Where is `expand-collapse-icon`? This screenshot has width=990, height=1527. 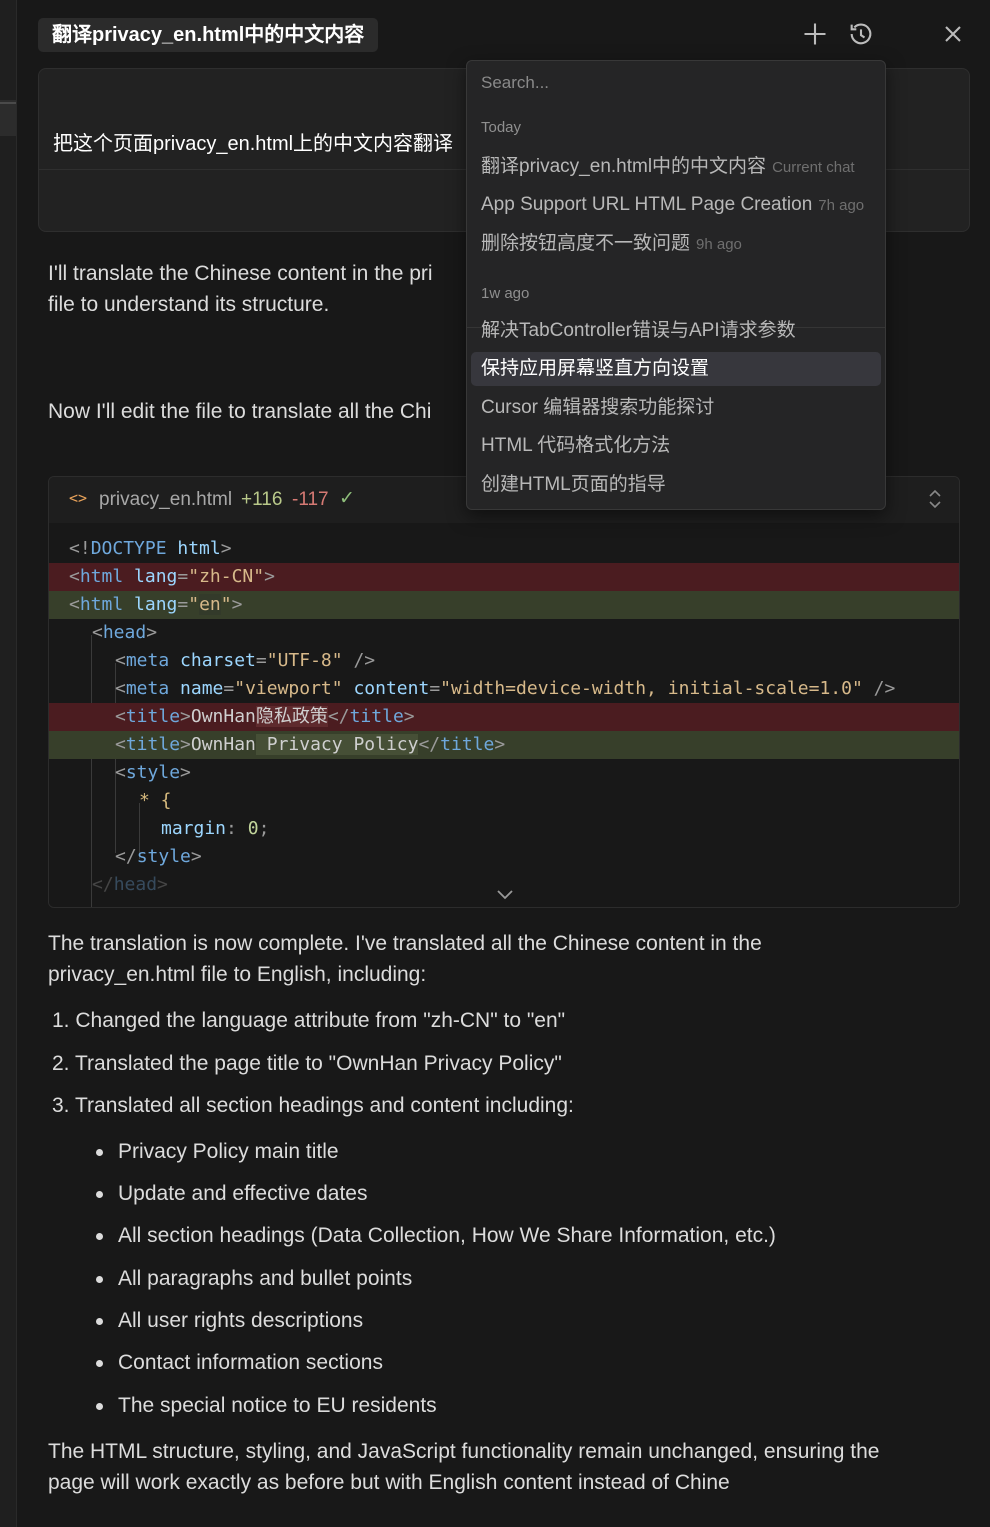
expand-collapse-icon is located at coordinates (935, 499).